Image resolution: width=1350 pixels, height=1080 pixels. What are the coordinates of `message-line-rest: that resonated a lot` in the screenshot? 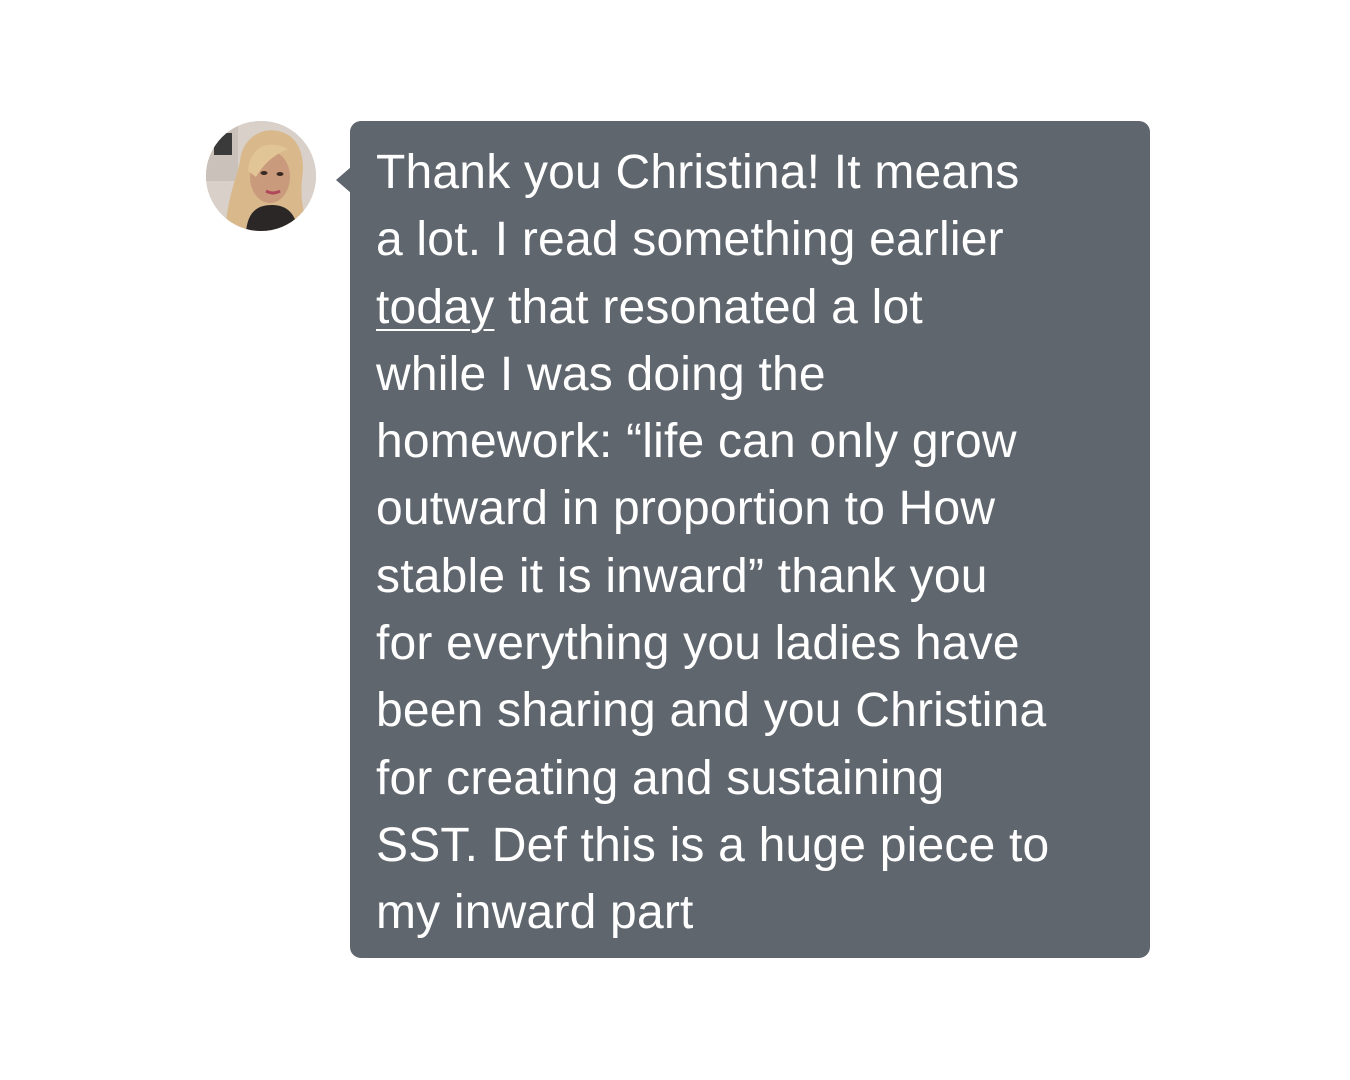 It's located at (708, 307).